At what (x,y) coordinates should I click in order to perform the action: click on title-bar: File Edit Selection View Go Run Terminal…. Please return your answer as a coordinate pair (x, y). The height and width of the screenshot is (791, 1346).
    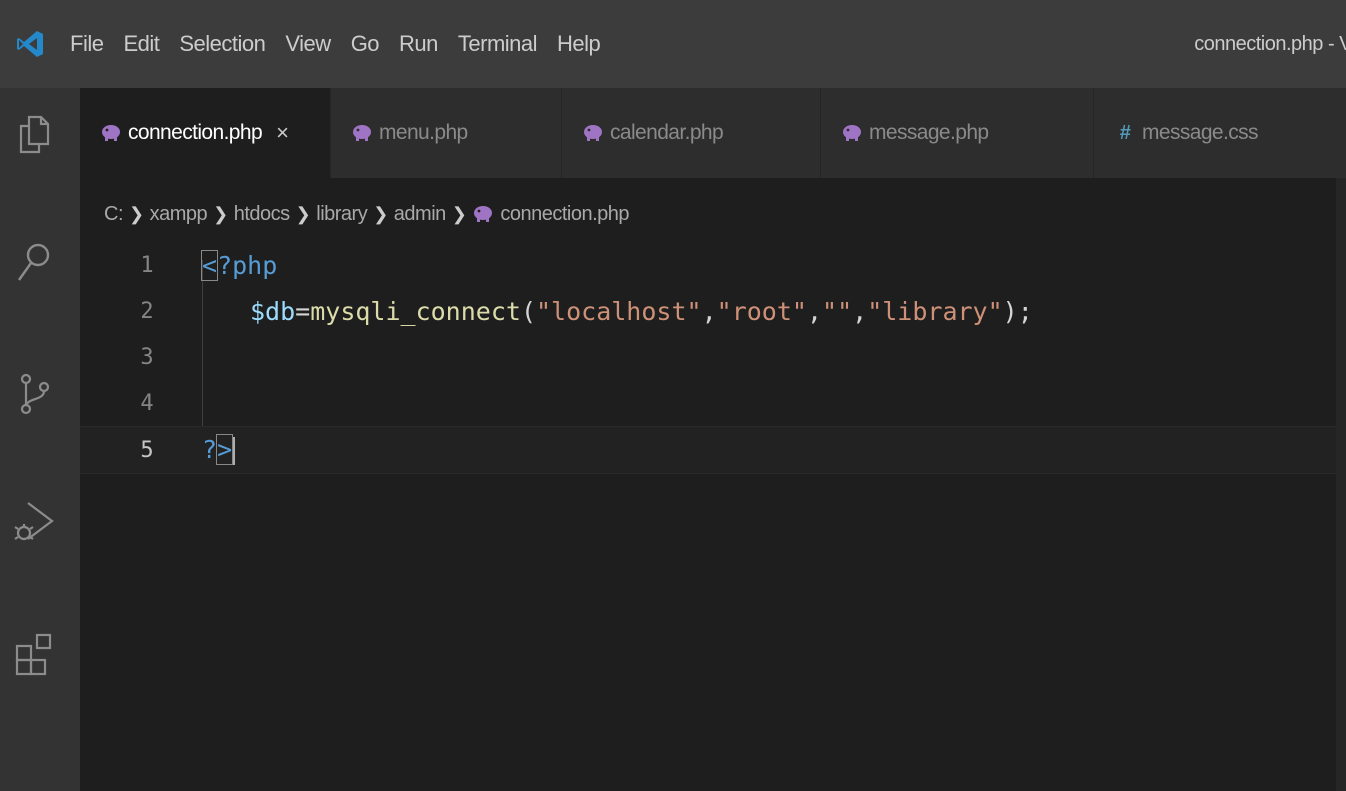
    Looking at the image, I should click on (673, 44).